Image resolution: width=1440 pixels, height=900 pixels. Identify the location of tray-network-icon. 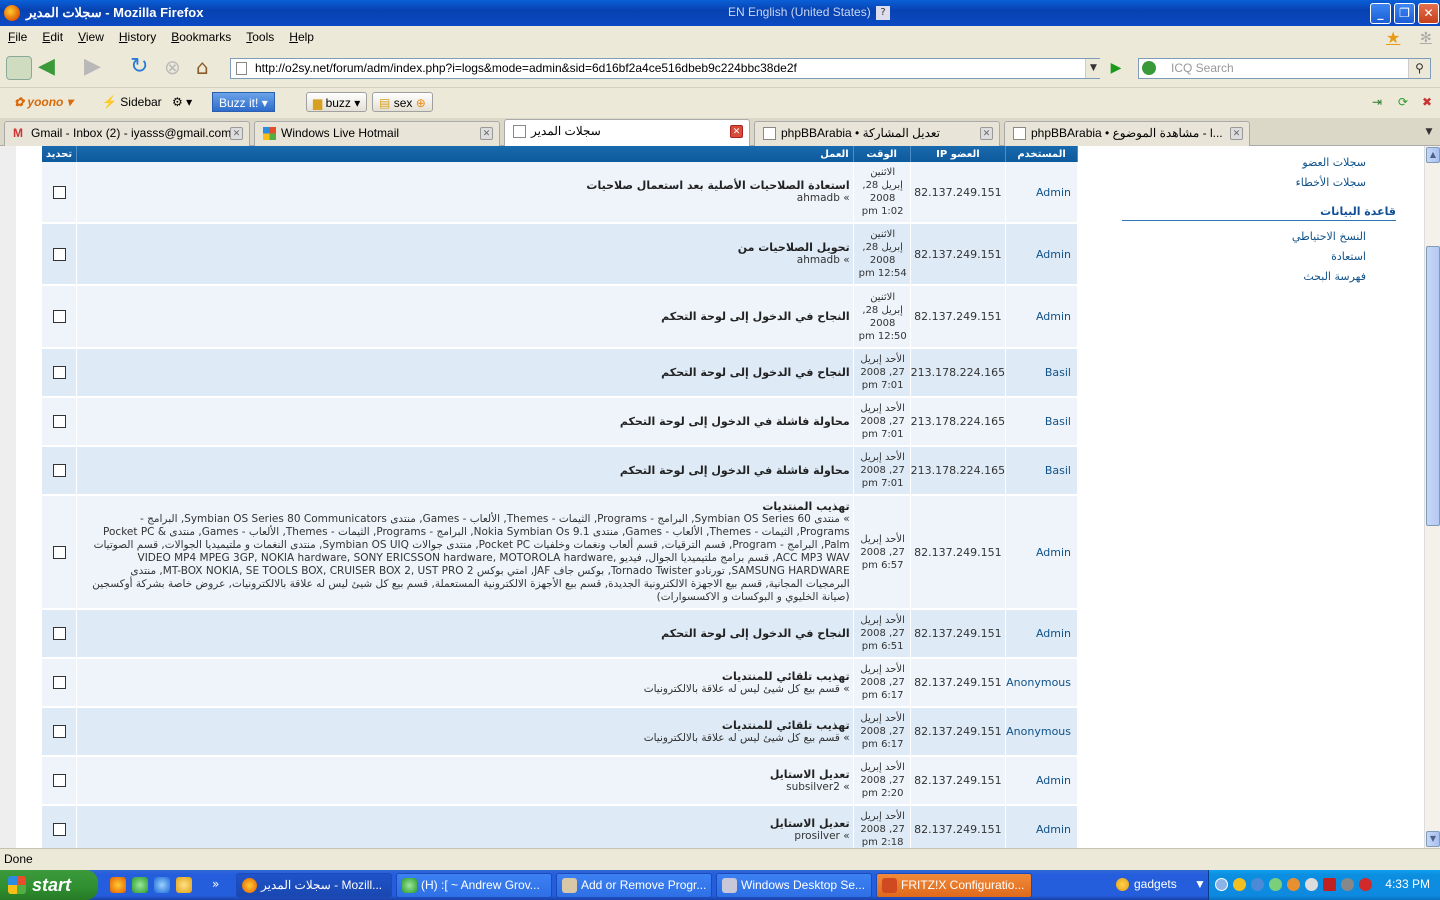
(1257, 884).